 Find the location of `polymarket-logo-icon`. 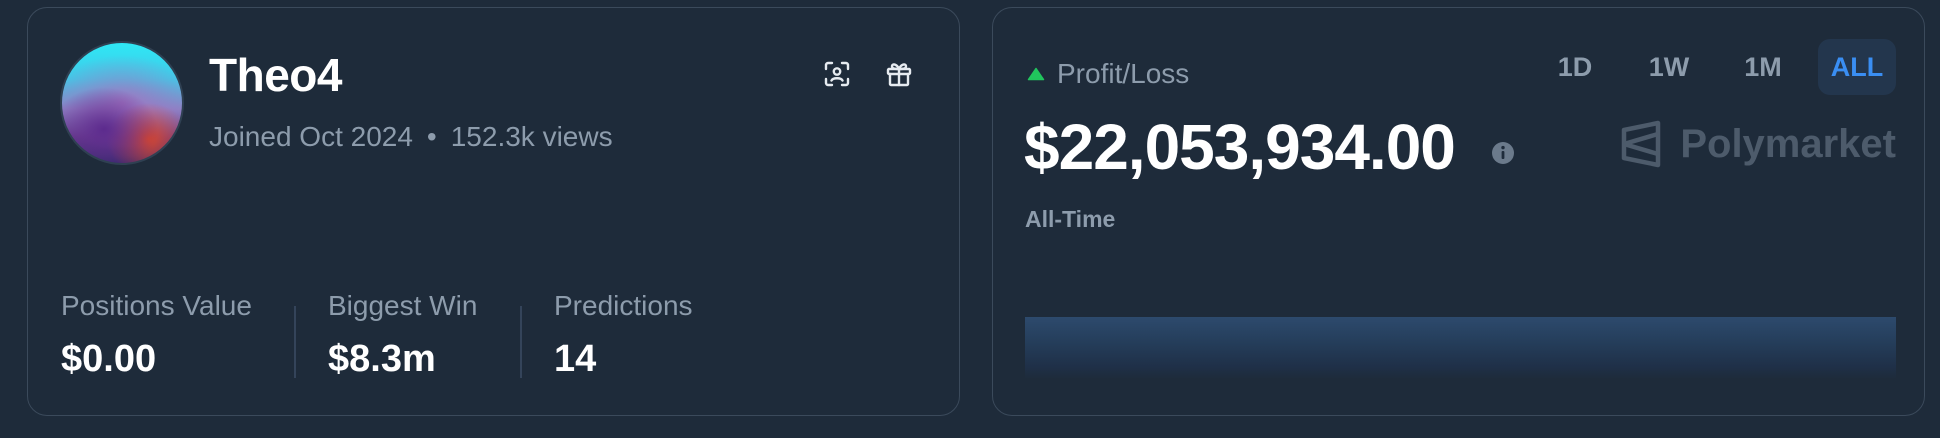

polymarket-logo-icon is located at coordinates (1641, 144).